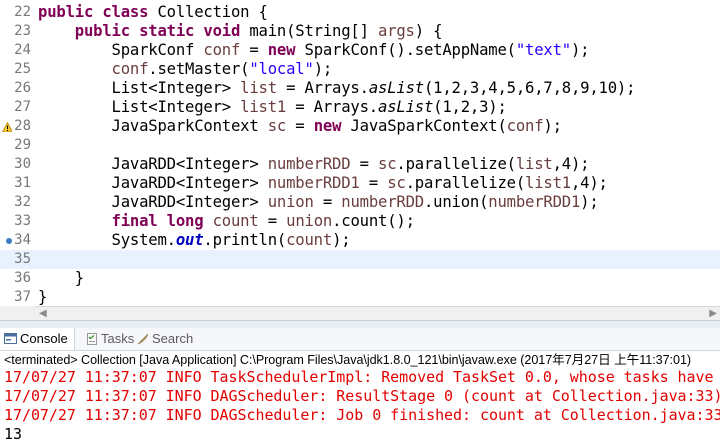  What do you see at coordinates (470, 107) in the screenshot?
I see `code-token: (1,2,3);` at bounding box center [470, 107].